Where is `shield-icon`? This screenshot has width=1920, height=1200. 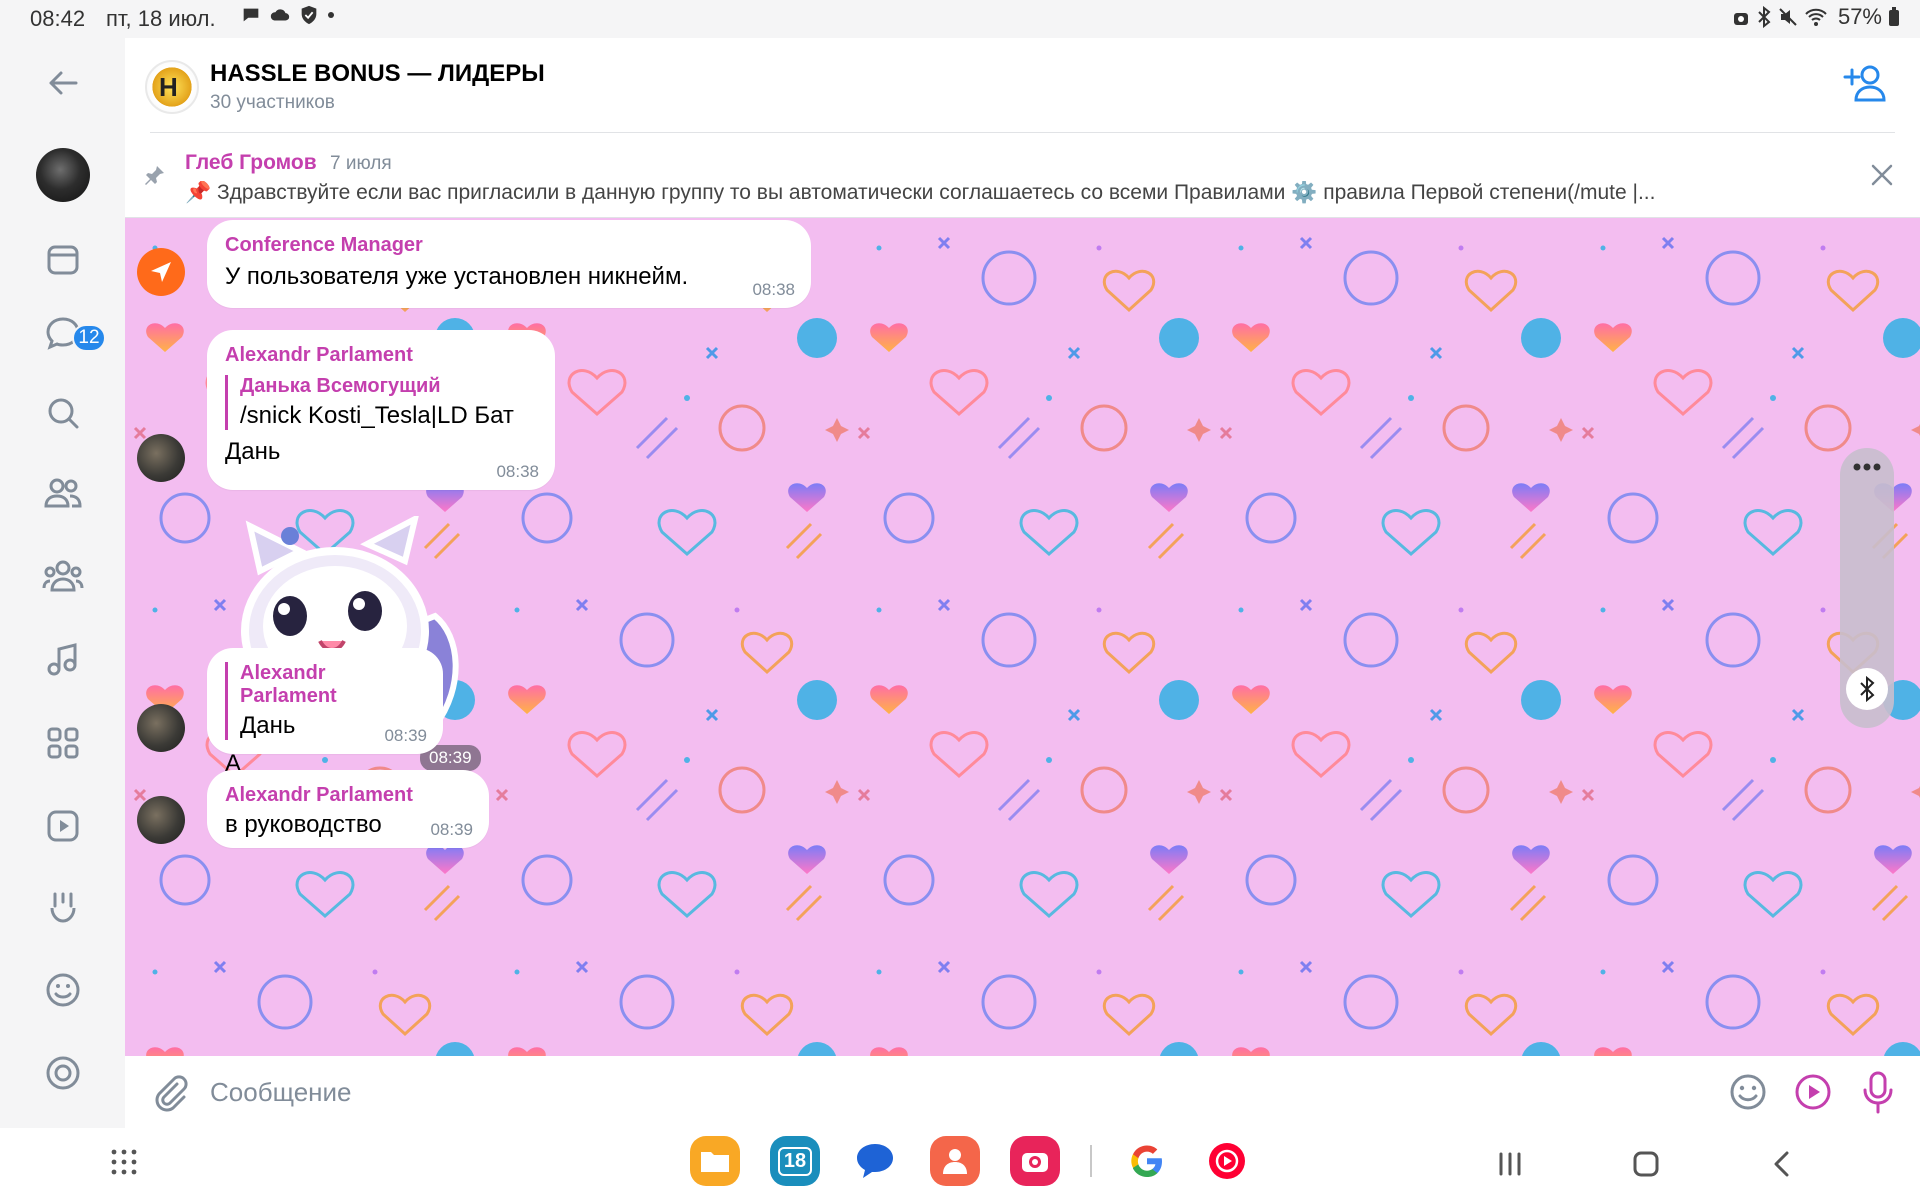 shield-icon is located at coordinates (309, 15).